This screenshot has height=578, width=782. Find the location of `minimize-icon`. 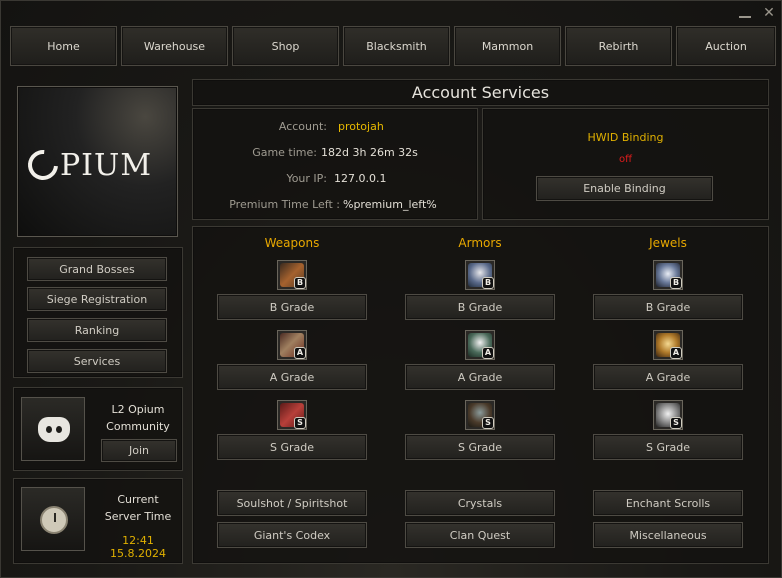

minimize-icon is located at coordinates (745, 13).